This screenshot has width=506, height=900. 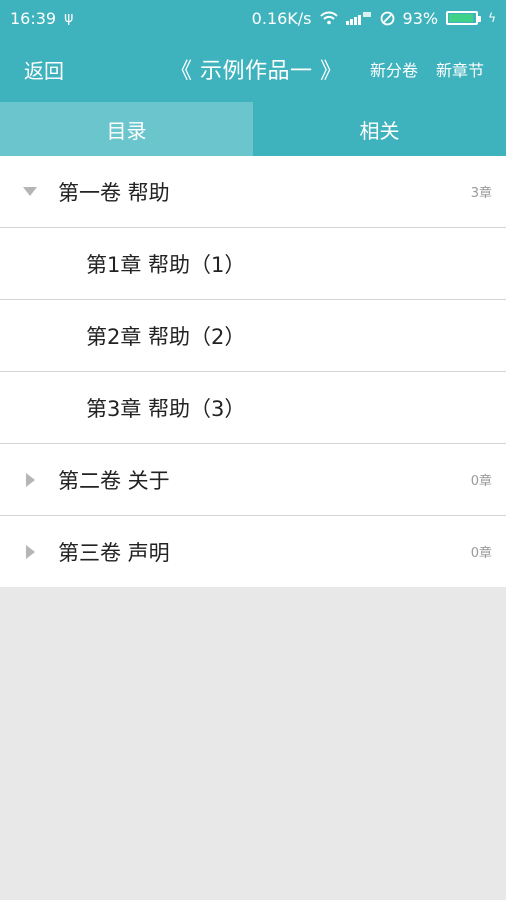 What do you see at coordinates (166, 264) in the screenshot?
I see `chapter-title: 第1章 帮助（1）` at bounding box center [166, 264].